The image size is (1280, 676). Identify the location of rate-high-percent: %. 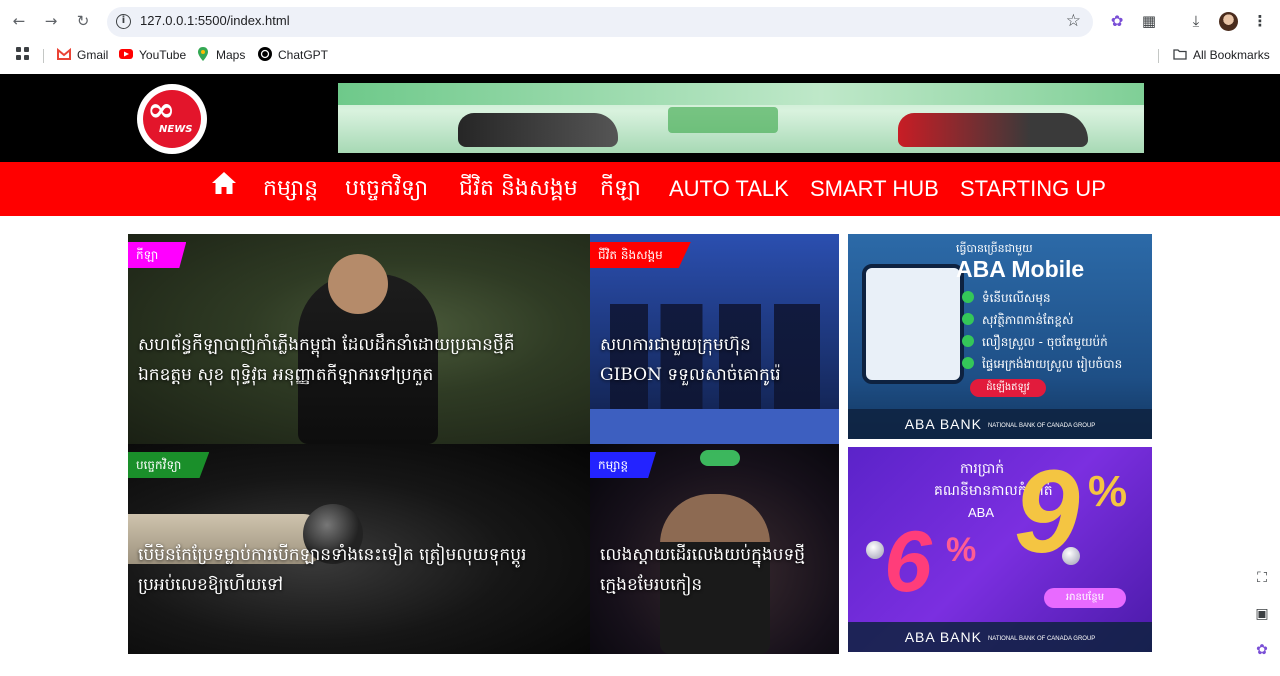
(1108, 491).